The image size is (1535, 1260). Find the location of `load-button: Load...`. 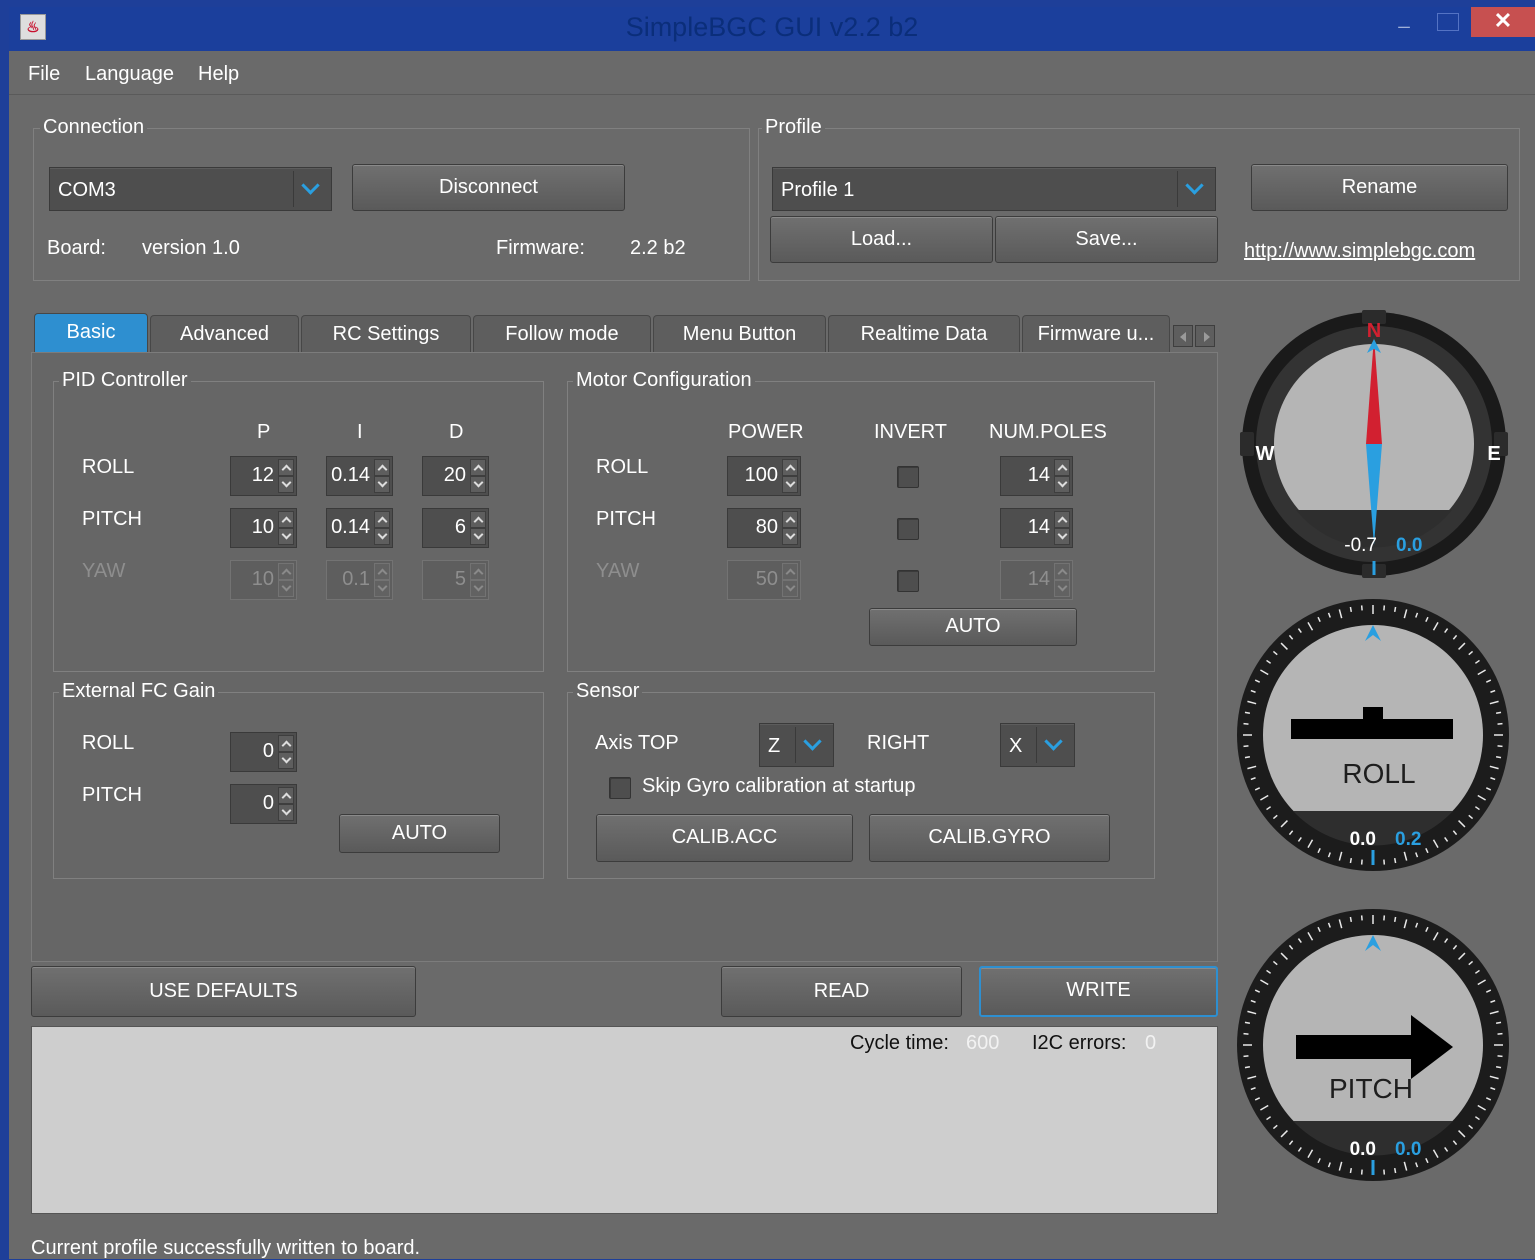

load-button: Load... is located at coordinates (881, 239).